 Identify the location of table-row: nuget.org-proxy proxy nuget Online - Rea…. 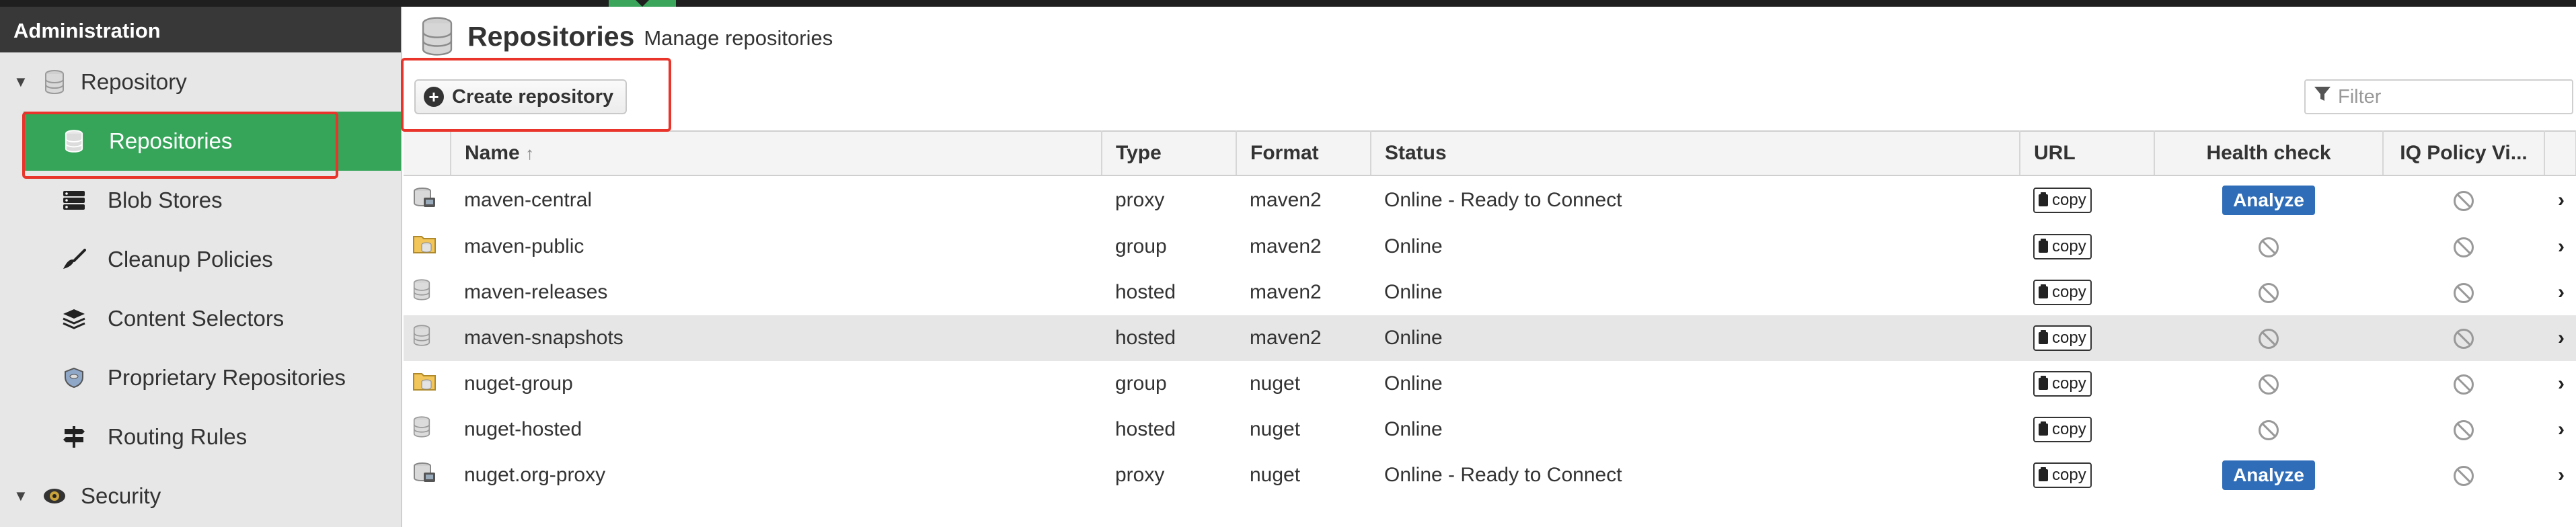
(1490, 475).